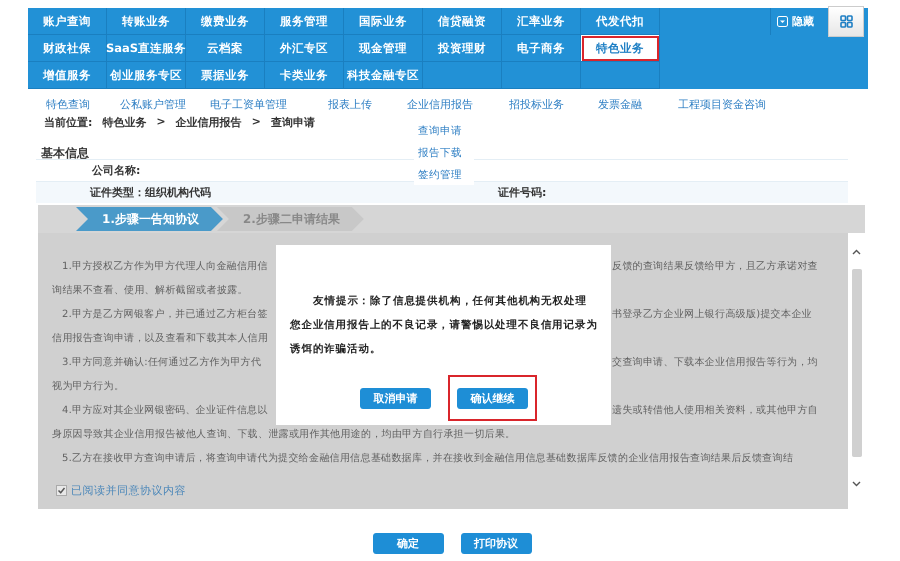  What do you see at coordinates (304, 21) in the screenshot?
I see `nav-tab: 服务管理` at bounding box center [304, 21].